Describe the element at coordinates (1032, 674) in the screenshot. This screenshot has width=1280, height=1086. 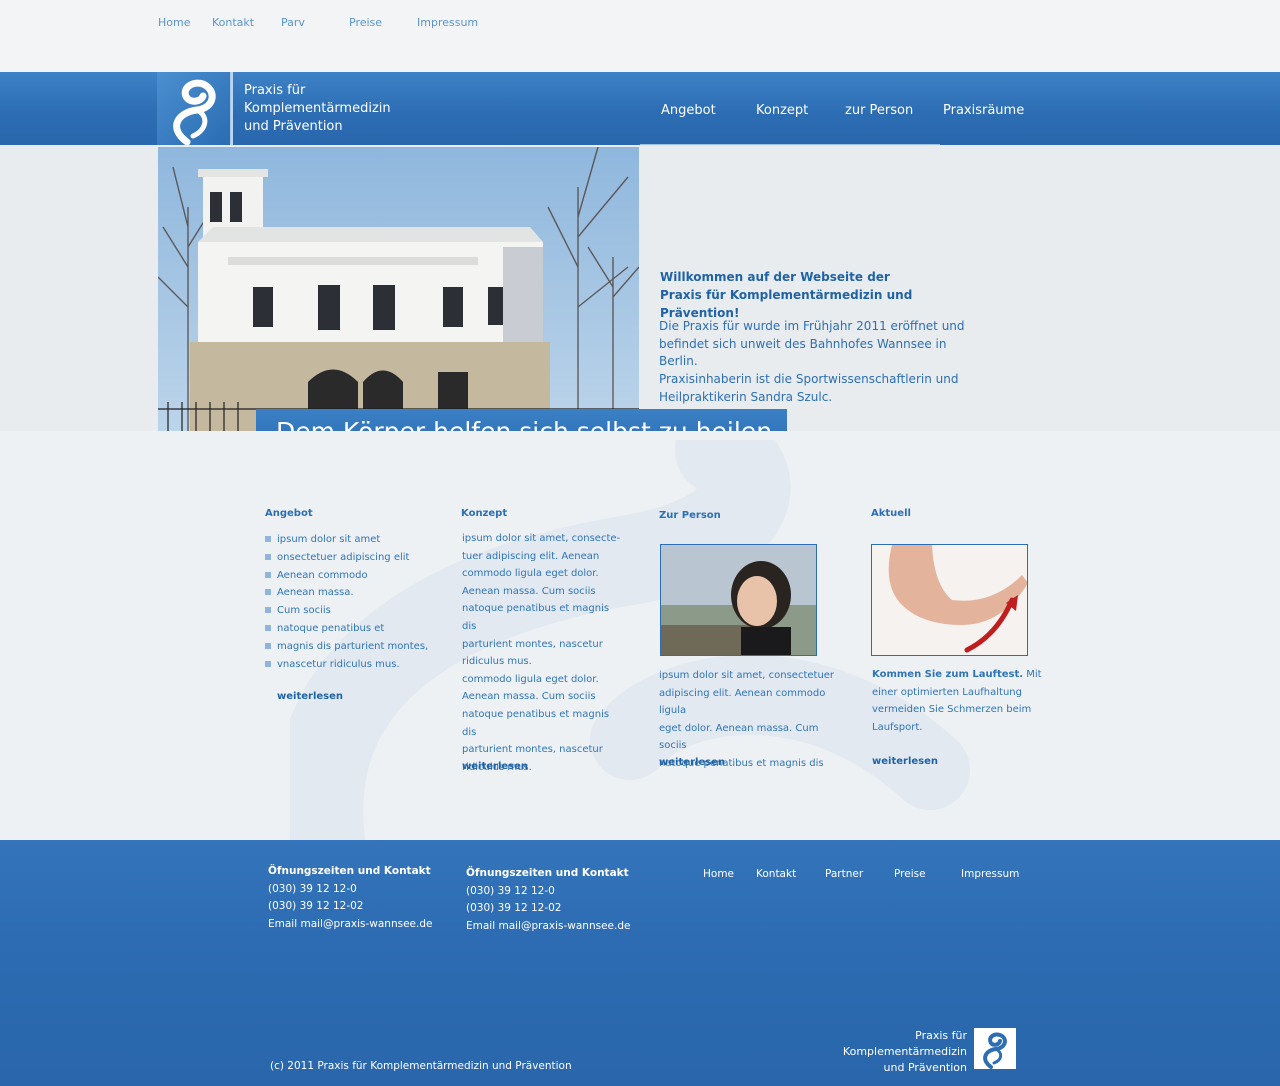
I see `aktuell-first-rest: Mit` at that location.